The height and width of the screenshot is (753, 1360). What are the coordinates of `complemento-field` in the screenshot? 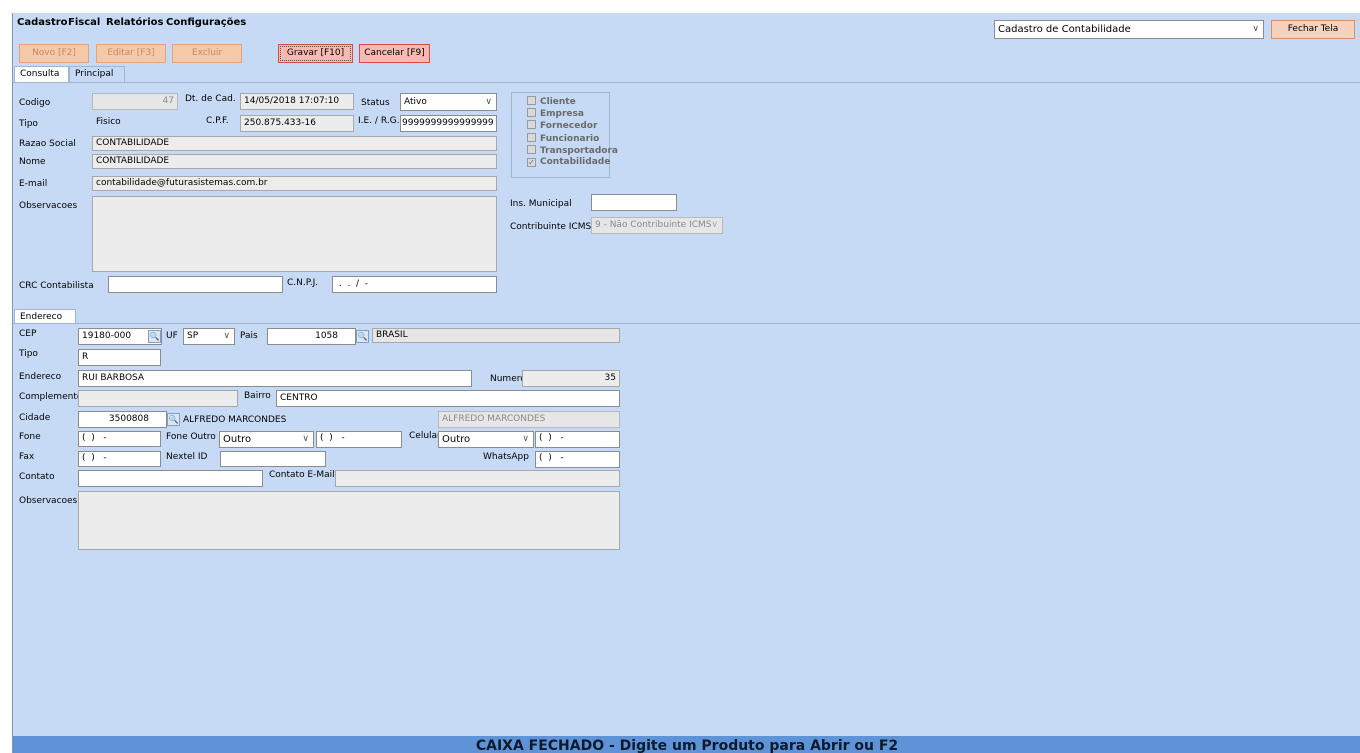 It's located at (158, 398).